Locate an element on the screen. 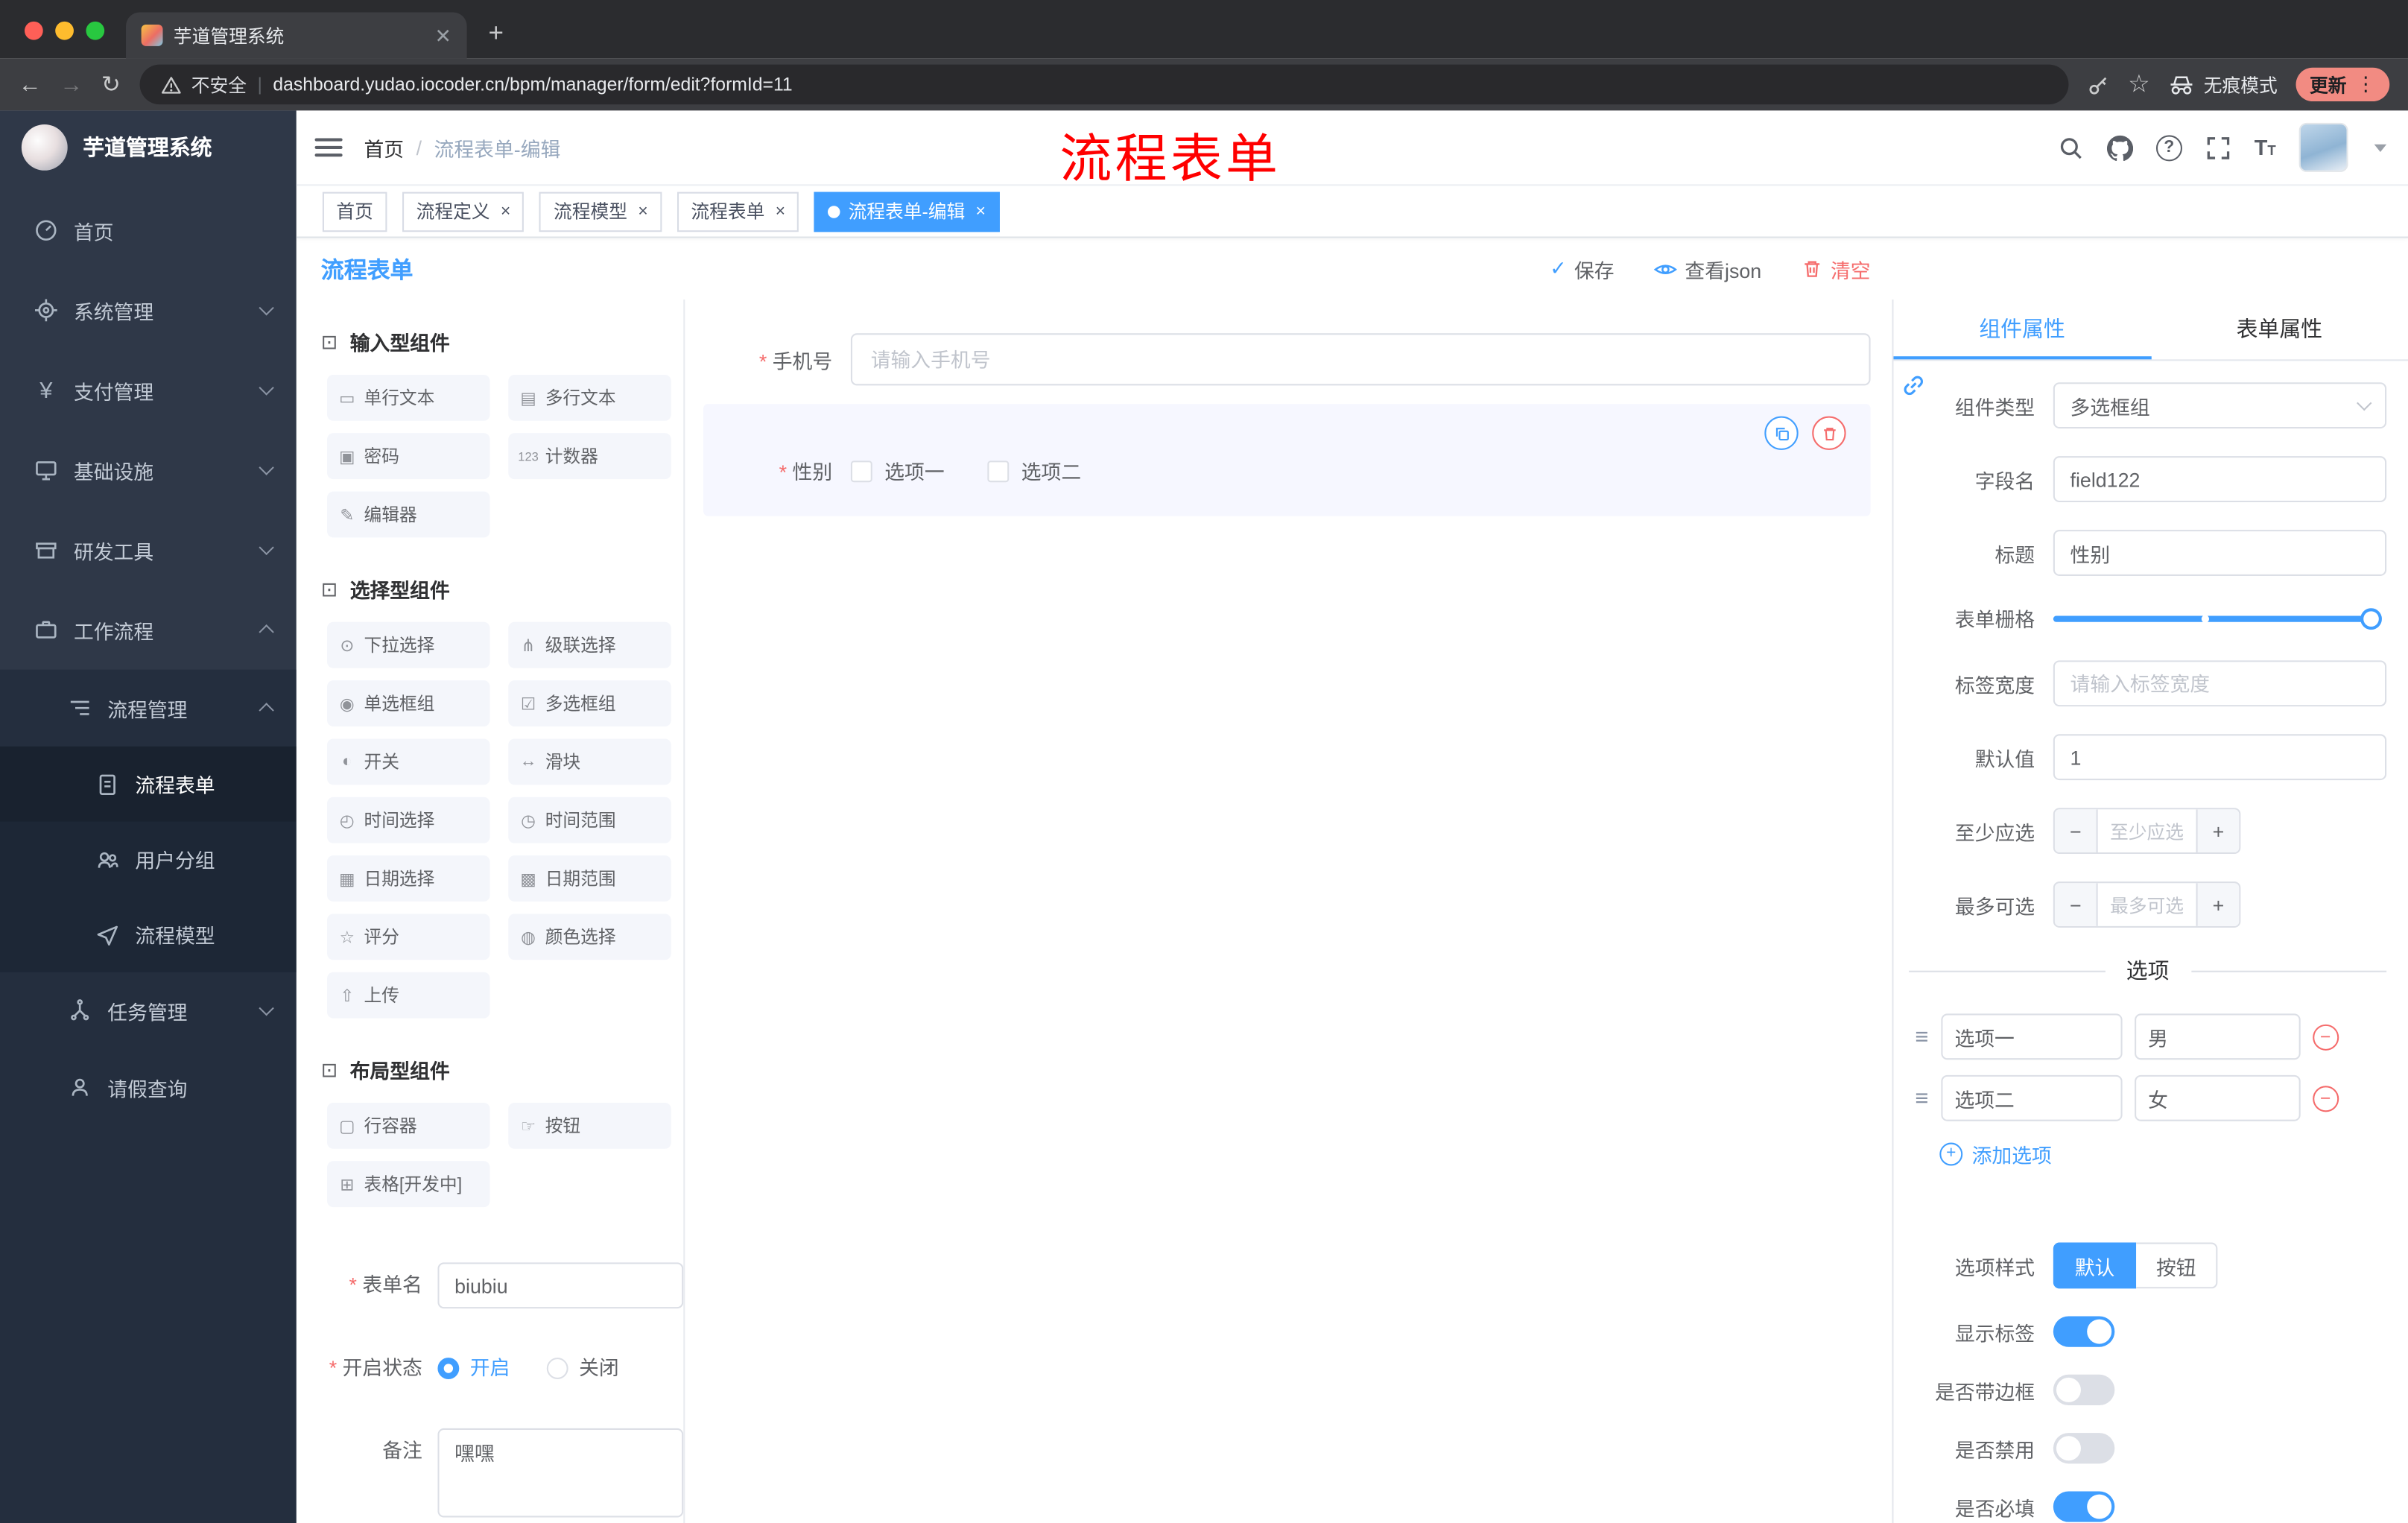 Image resolution: width=2408 pixels, height=1523 pixels. font-size-icon: TT is located at coordinates (2265, 147).